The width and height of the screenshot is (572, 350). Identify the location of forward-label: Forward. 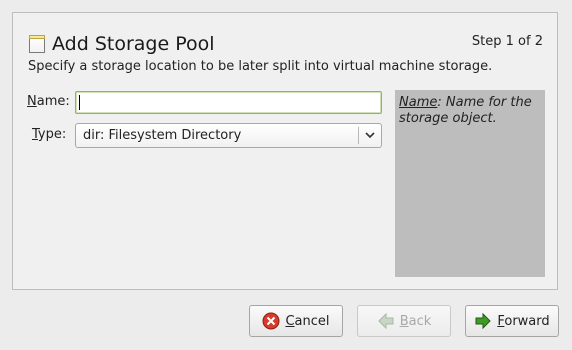
(523, 321).